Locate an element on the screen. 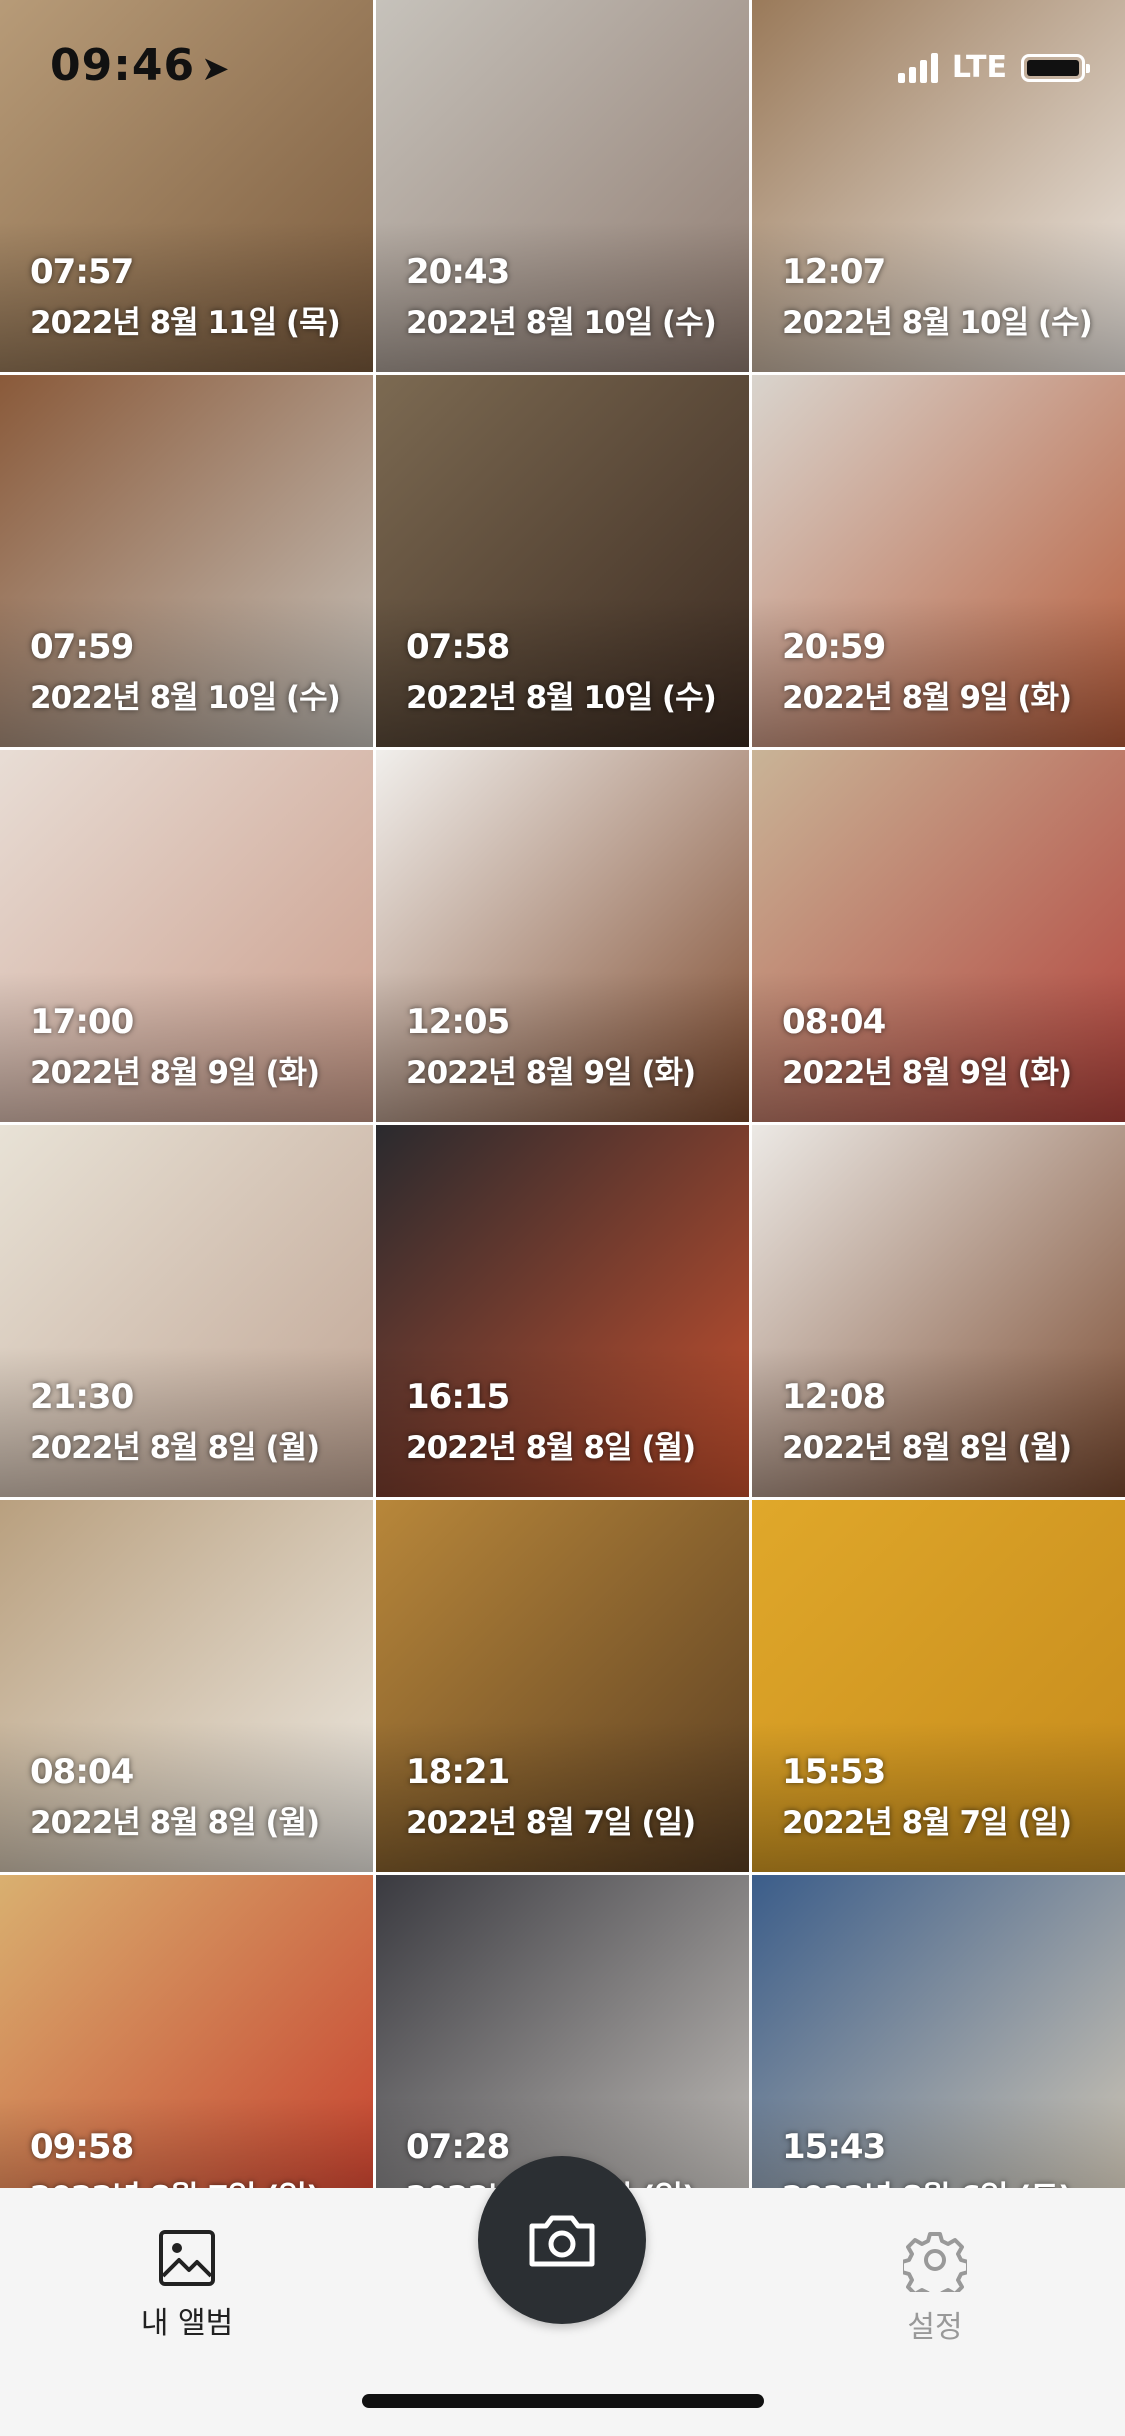  photo-tile: 17:00 2022년 8월 9일 (화) is located at coordinates (186, 936).